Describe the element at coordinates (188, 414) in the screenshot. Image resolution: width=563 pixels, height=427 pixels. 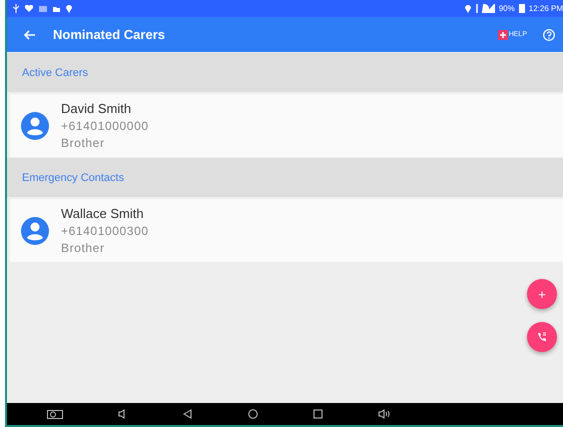
I see `back-icon` at that location.